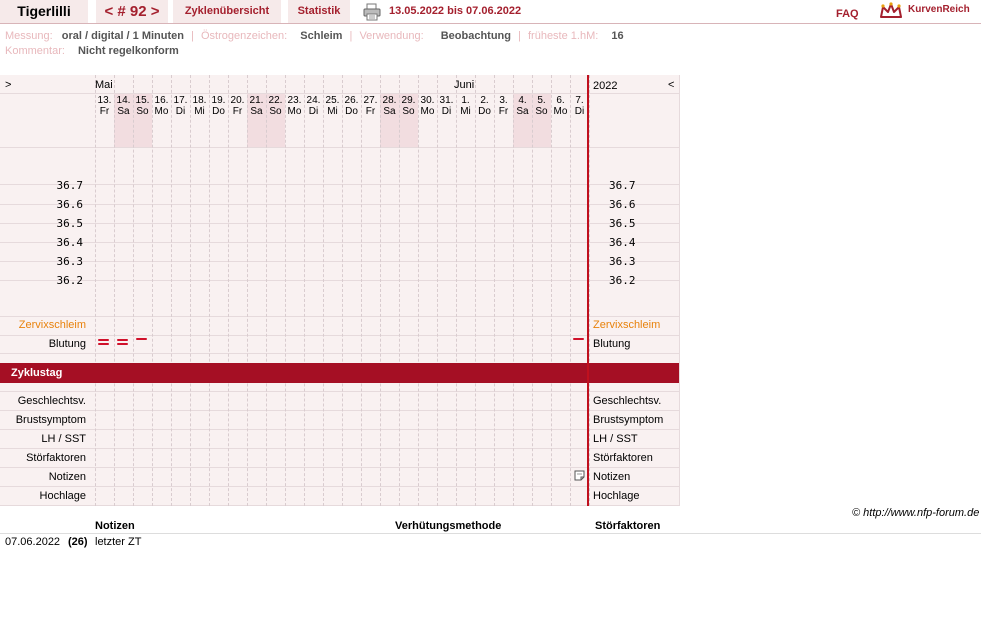 Image resolution: width=981 pixels, height=625 pixels. What do you see at coordinates (339, 373) in the screenshot?
I see `zyklustag-bar` at bounding box center [339, 373].